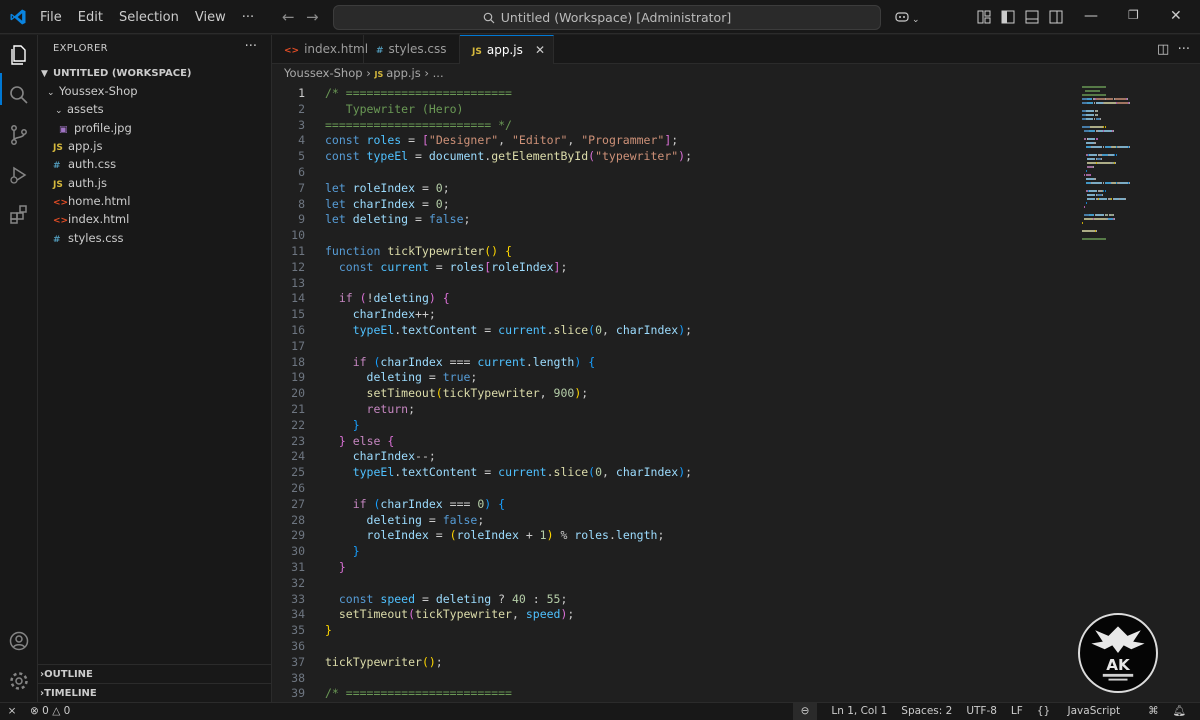 The height and width of the screenshot is (720, 1200). I want to click on code-line: 8 let charIndex = 0;, so click(672, 204).